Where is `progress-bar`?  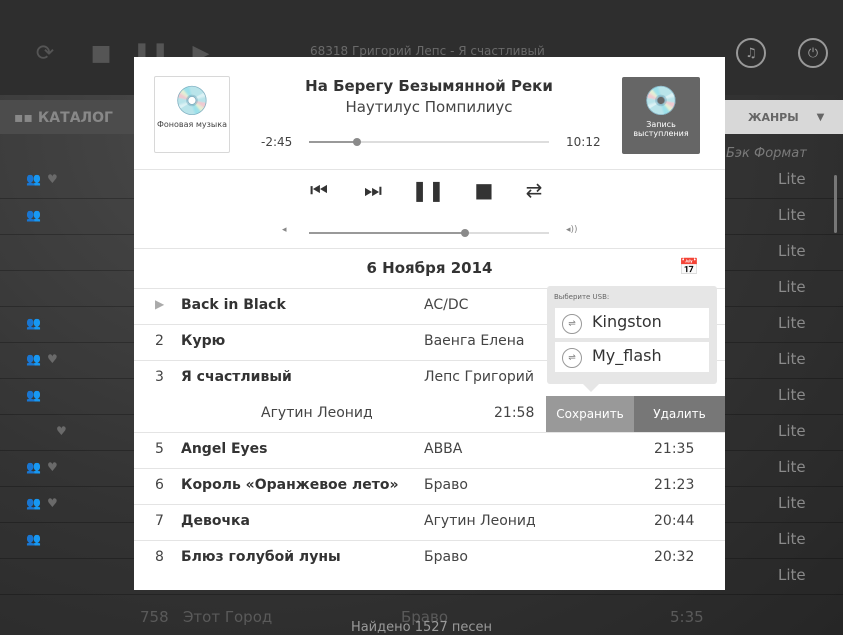
progress-bar is located at coordinates (429, 142).